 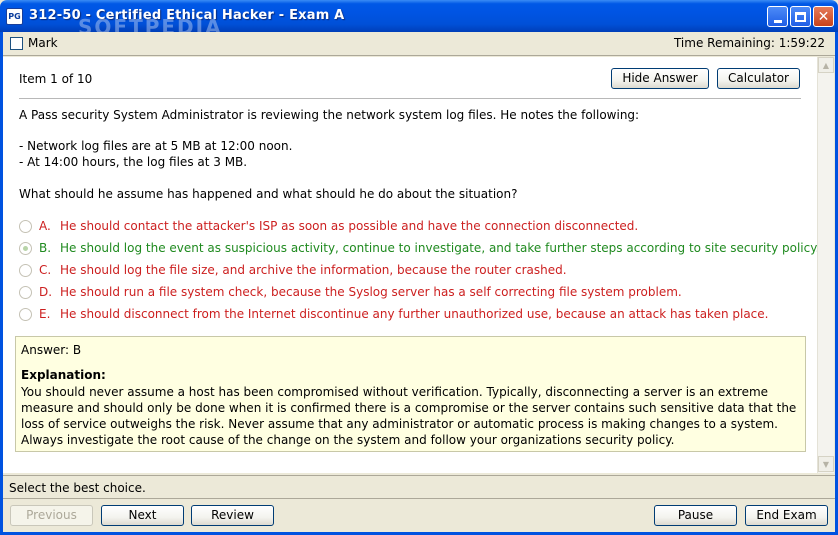 What do you see at coordinates (419, 516) in the screenshot?
I see `footer-toolbar: Previous Next Review Pause End Exam` at bounding box center [419, 516].